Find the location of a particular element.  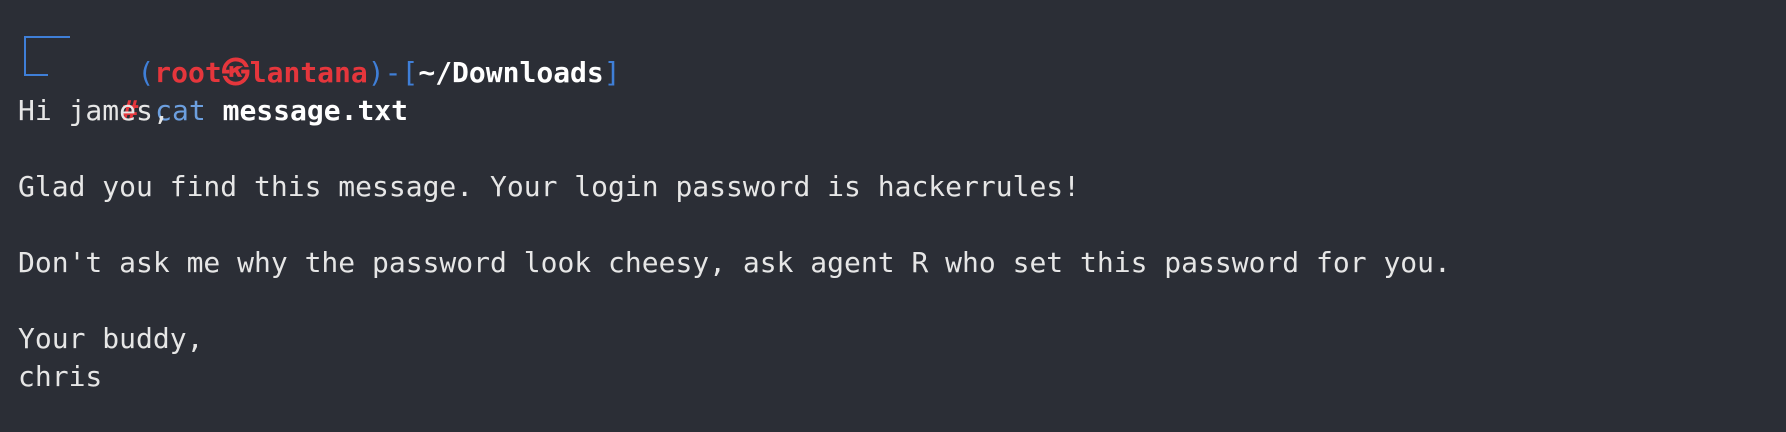

output-line: chris is located at coordinates (60, 376).